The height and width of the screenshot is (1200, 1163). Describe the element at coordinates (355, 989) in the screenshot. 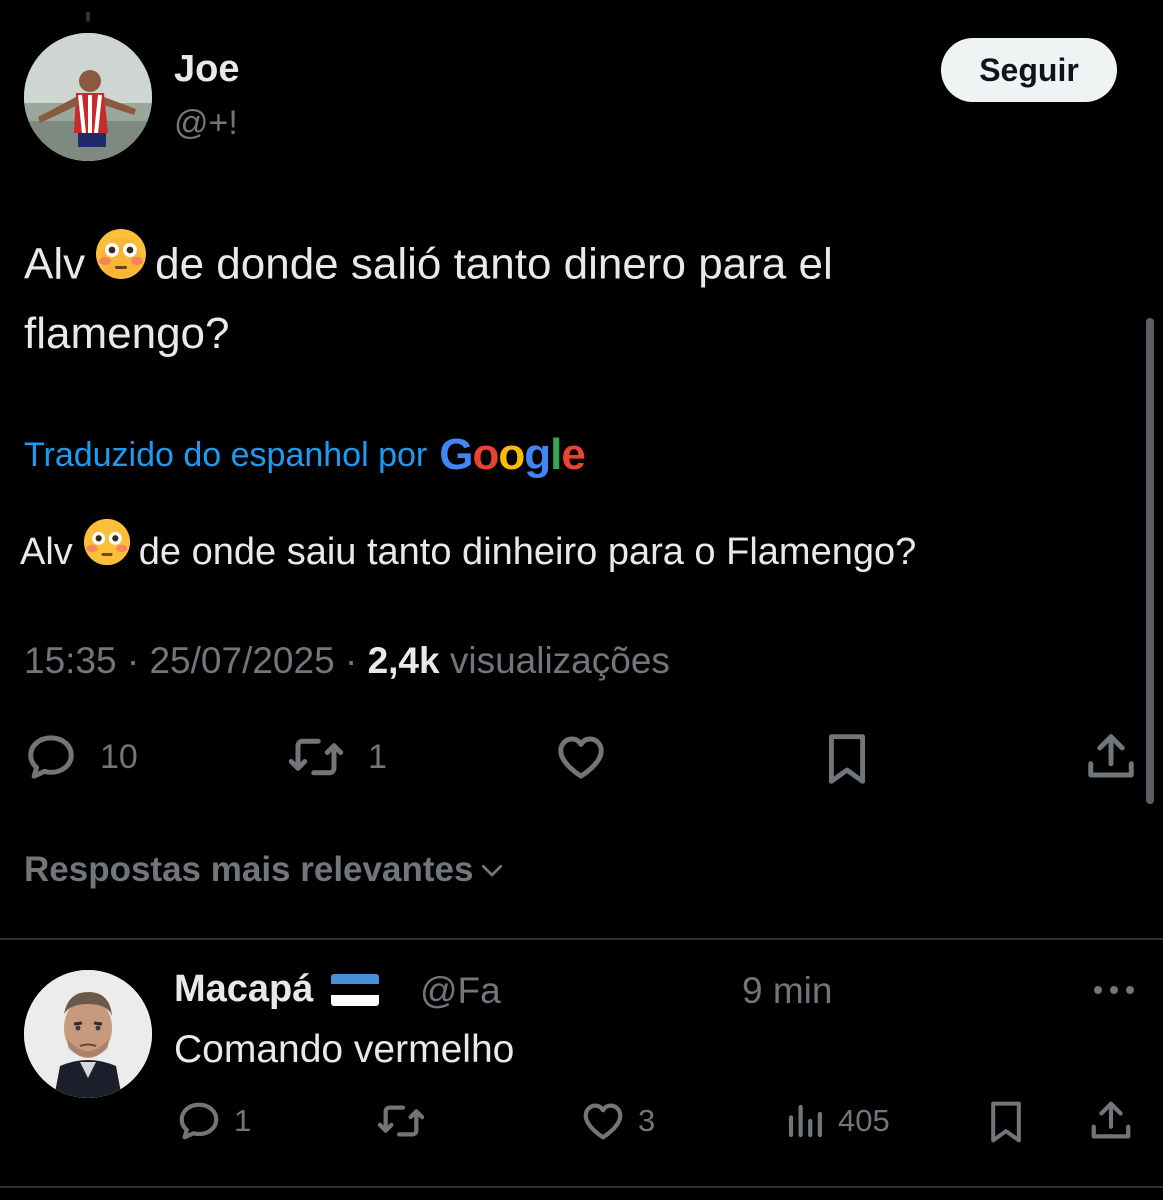

I see `estonia-flag` at that location.